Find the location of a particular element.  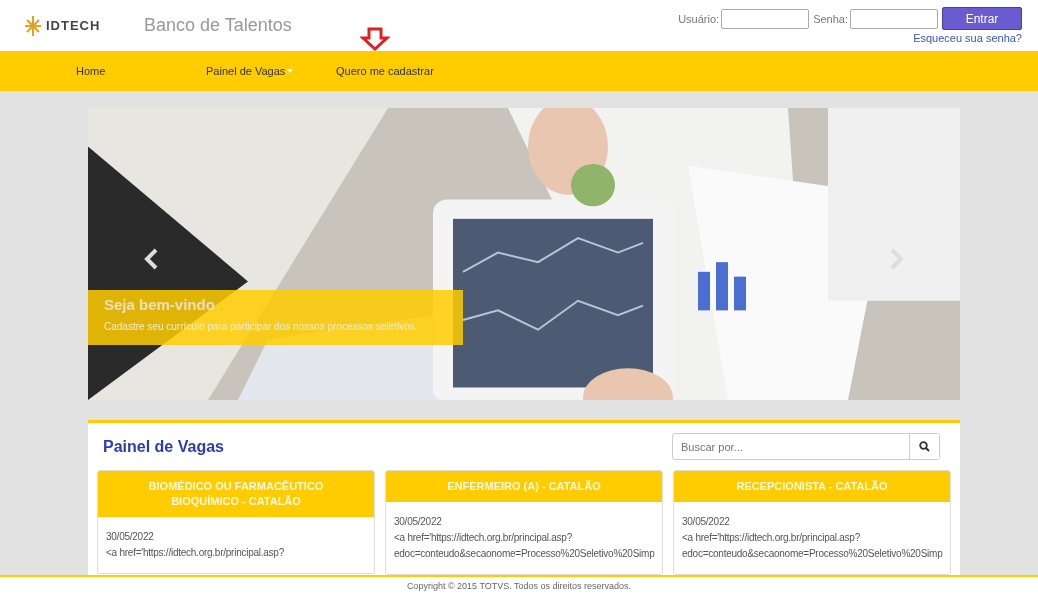

previous-icon is located at coordinates (151, 259).